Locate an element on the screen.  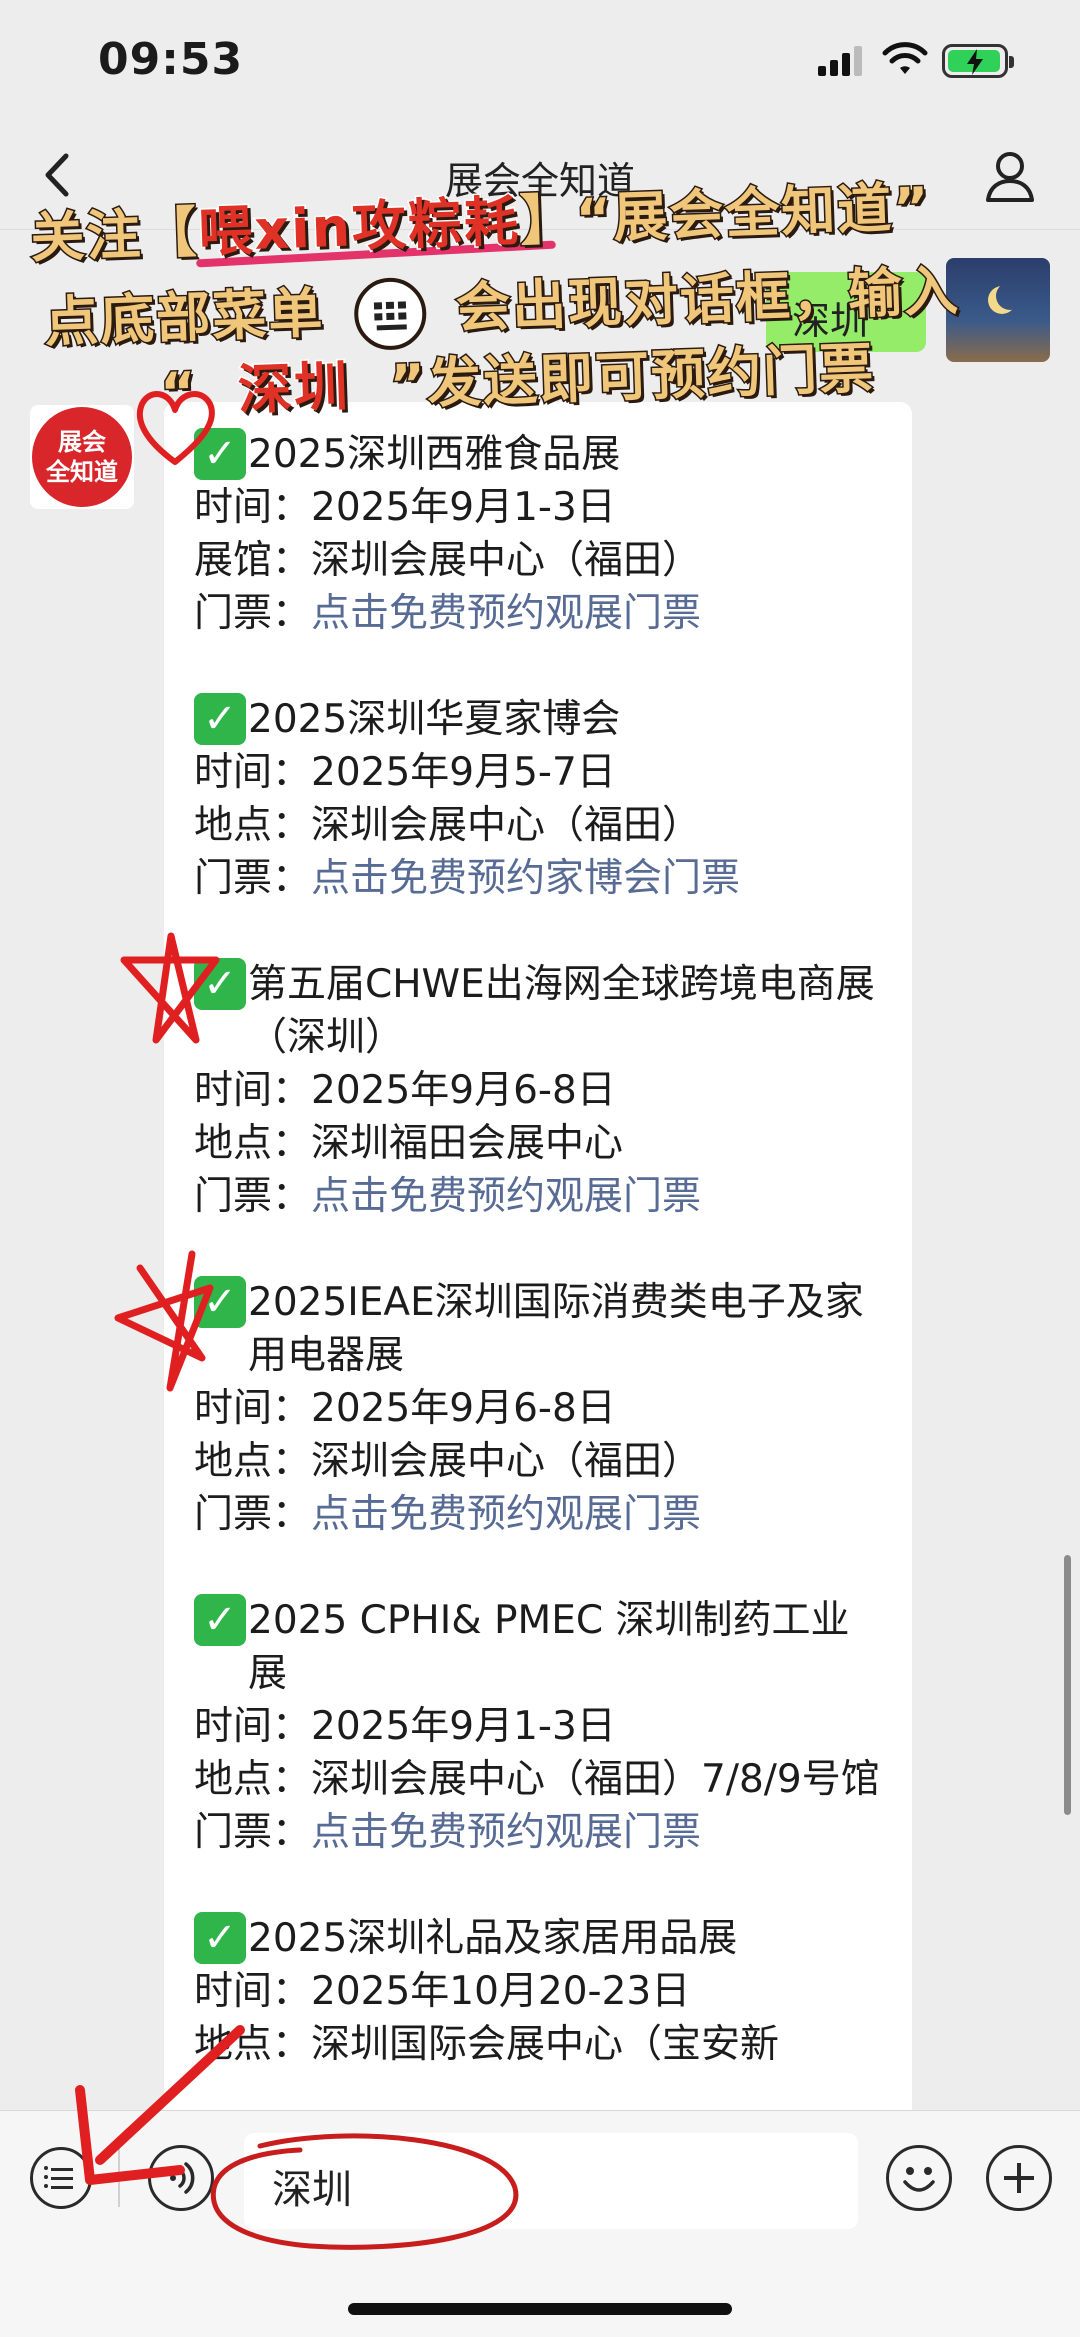
exhibition-title: 2025深圳华夏家博会 is located at coordinates (434, 719).